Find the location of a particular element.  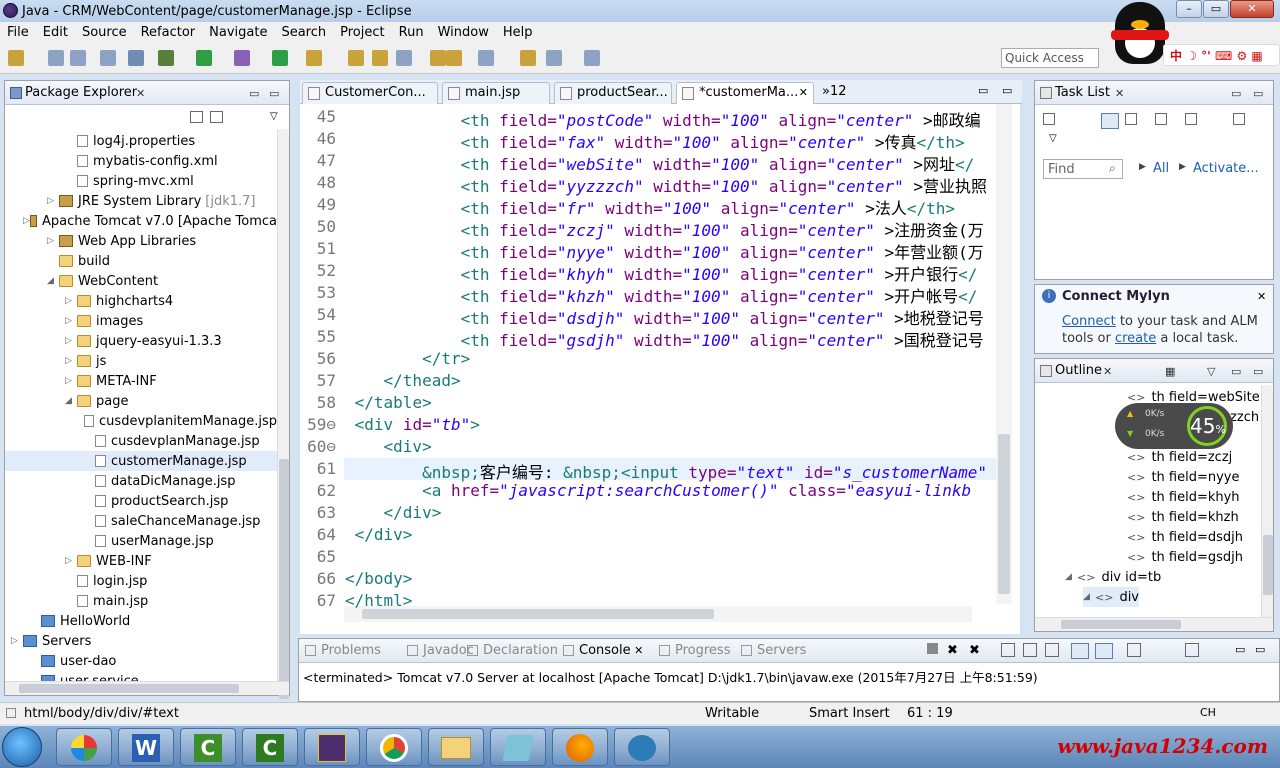

outline-item: <> th field=nyye is located at coordinates (1183, 477).